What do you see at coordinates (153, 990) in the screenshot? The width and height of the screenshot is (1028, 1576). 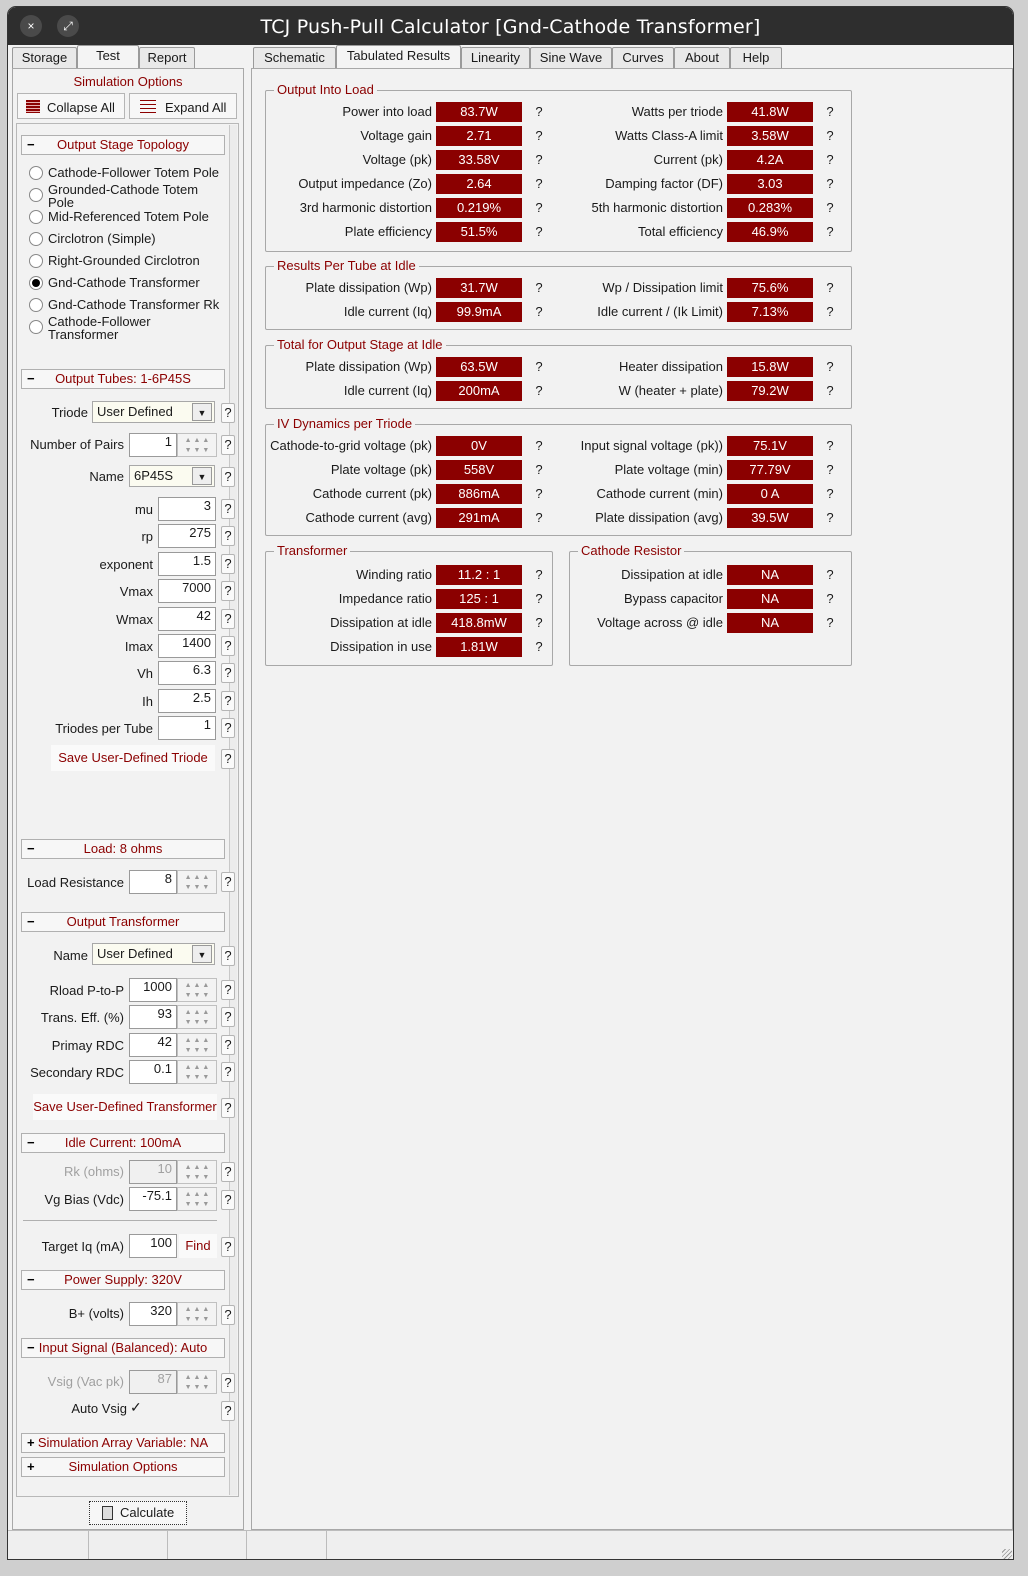 I see `transformer-param-input: 1000` at bounding box center [153, 990].